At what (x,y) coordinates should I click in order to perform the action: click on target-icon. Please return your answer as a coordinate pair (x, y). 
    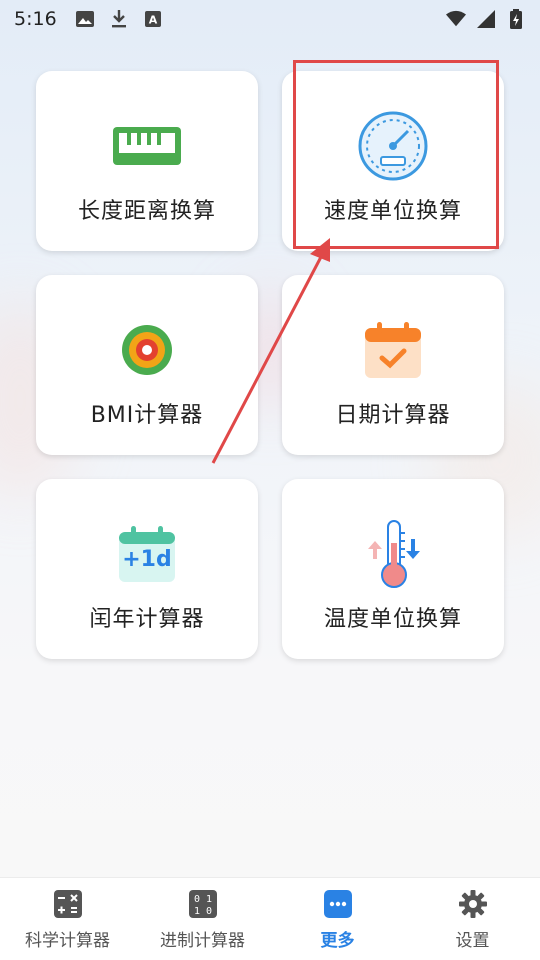
    Looking at the image, I should click on (147, 350).